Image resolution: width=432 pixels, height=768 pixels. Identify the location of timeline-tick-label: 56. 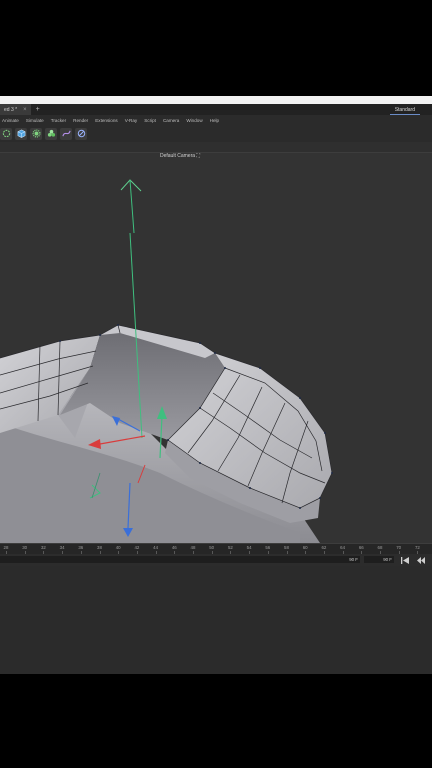
(268, 547).